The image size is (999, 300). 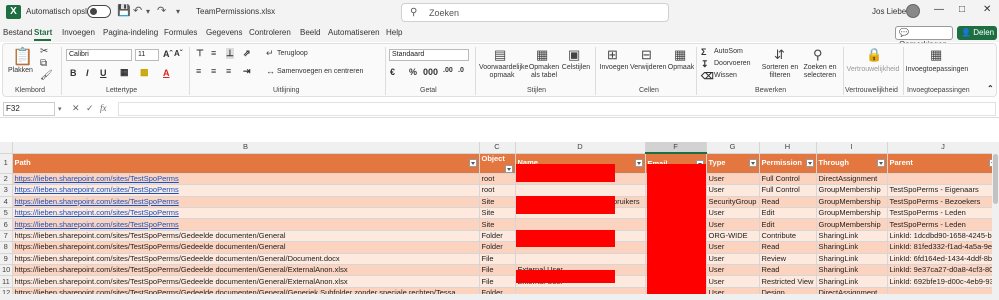 What do you see at coordinates (148, 11) in the screenshot?
I see `undo-dropdown-icon: ▾` at bounding box center [148, 11].